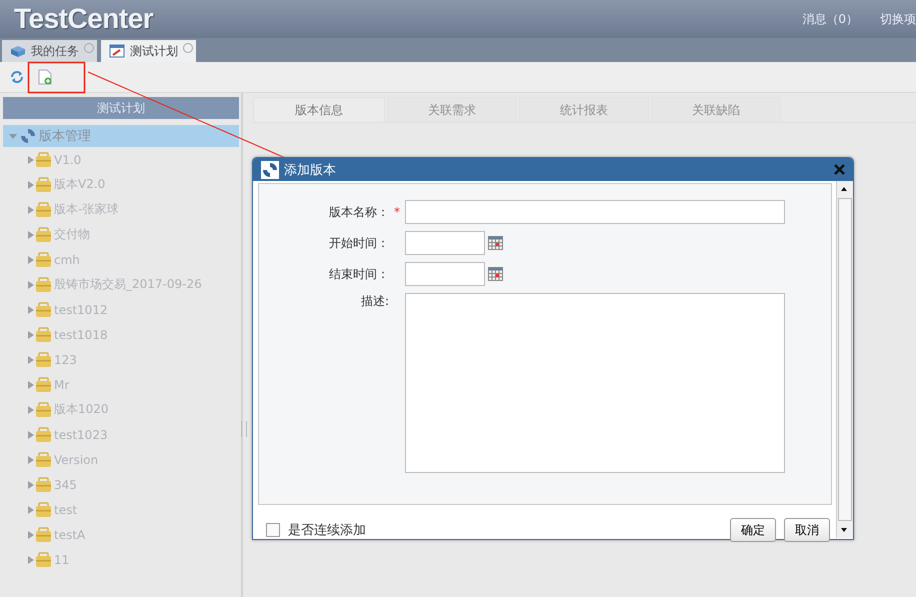  I want to click on tree-item: 版本1020, so click(121, 409).